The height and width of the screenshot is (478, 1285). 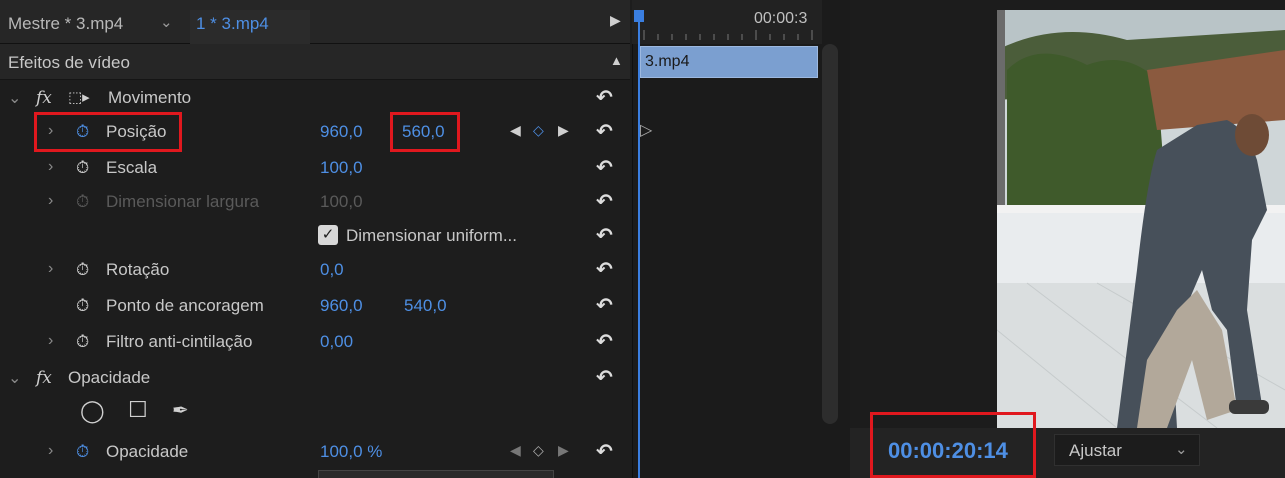 What do you see at coordinates (132, 167) in the screenshot?
I see `scale-label: Escala` at bounding box center [132, 167].